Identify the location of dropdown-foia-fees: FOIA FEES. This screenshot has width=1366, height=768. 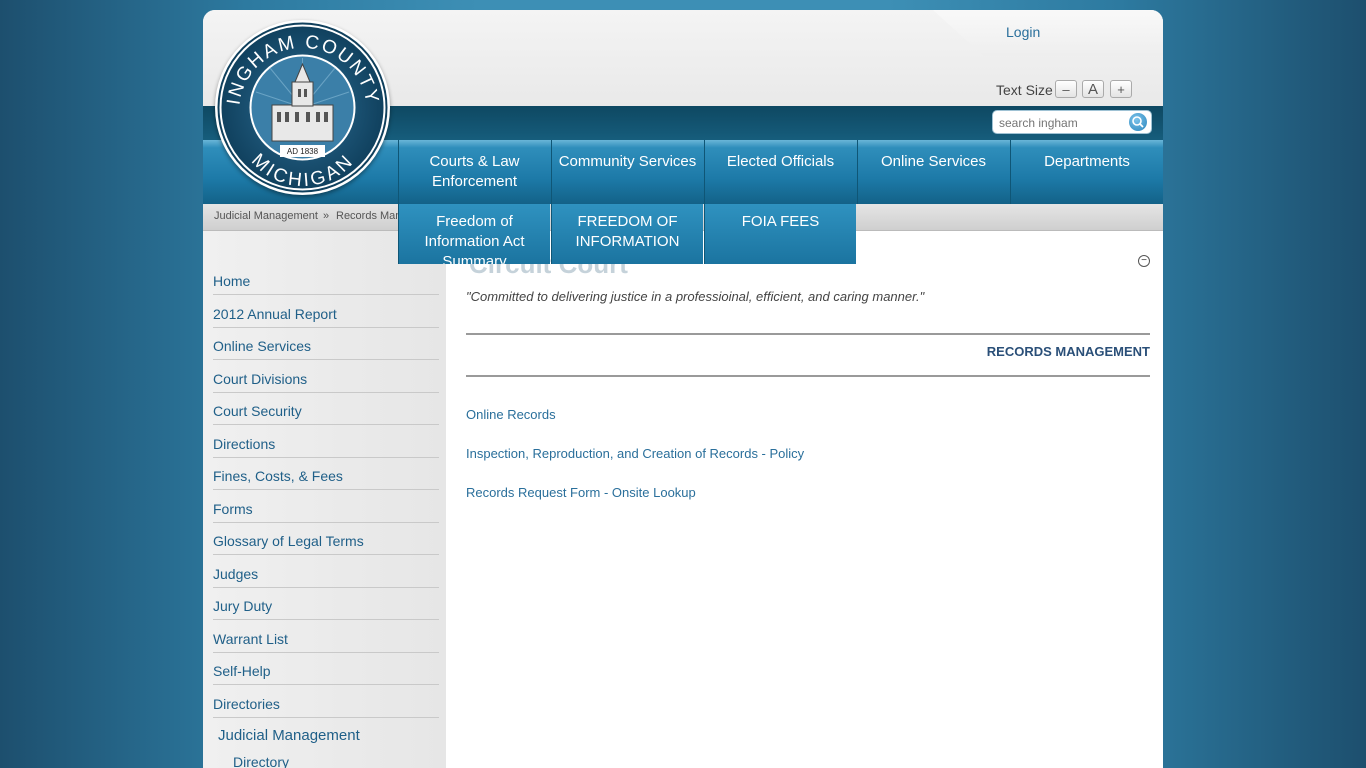
(780, 234).